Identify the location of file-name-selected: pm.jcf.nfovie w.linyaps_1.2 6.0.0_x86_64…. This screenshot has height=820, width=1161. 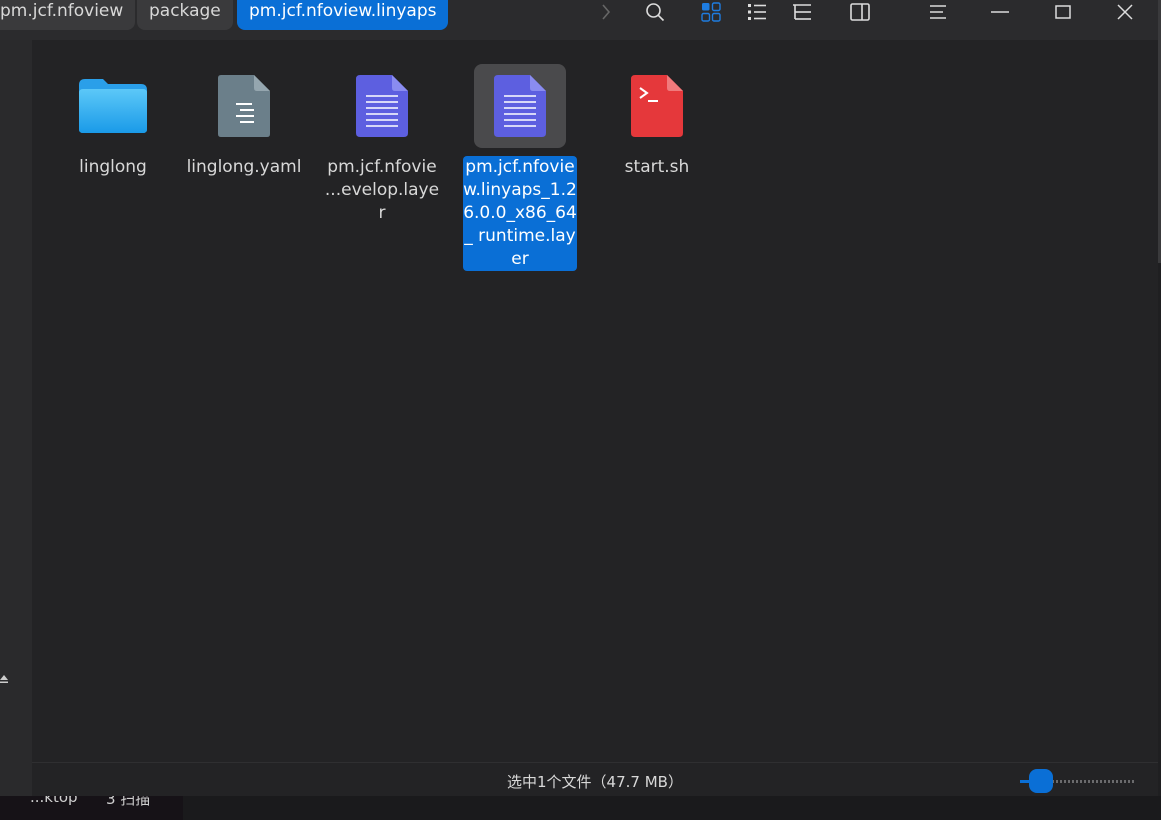
(520, 213).